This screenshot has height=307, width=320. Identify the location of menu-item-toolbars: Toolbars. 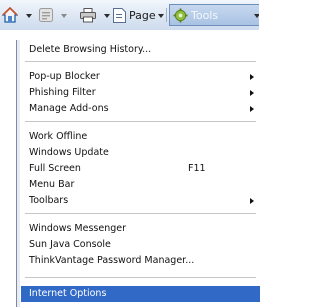
(138, 201).